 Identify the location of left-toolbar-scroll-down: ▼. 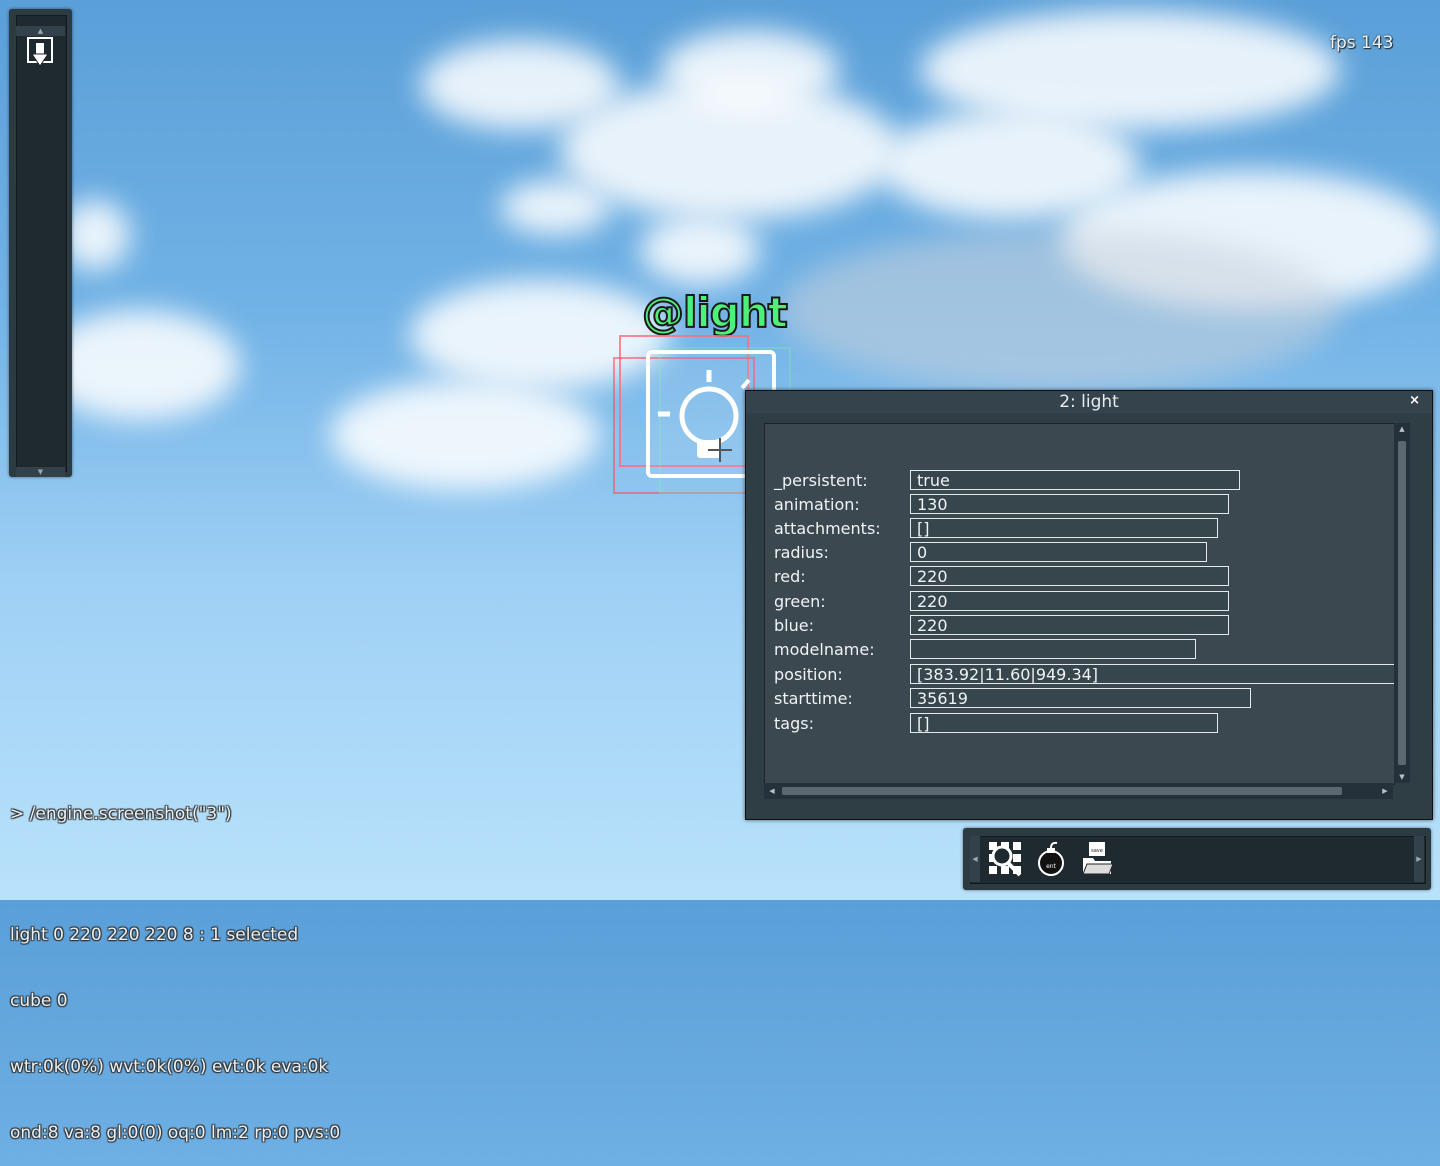
(40, 472).